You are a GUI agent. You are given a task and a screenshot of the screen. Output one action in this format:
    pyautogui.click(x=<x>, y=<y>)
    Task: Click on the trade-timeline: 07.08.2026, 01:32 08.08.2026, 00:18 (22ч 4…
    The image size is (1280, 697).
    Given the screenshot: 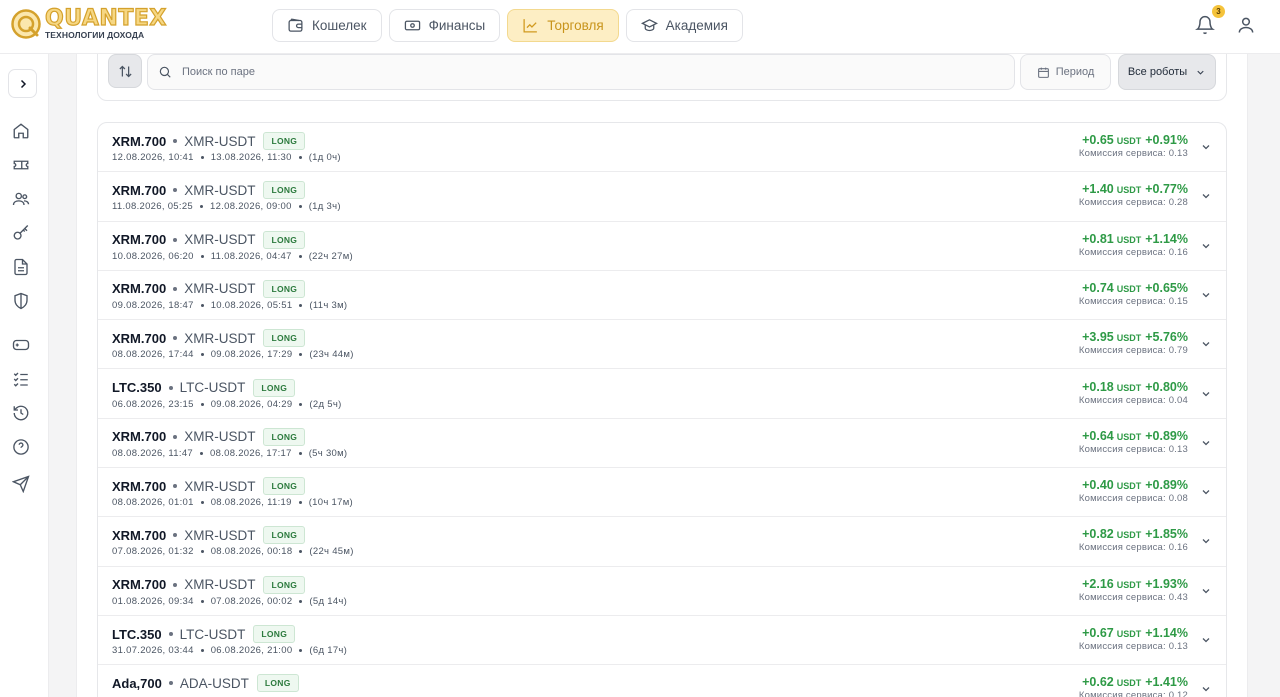 What is the action you would take?
    pyautogui.click(x=233, y=551)
    